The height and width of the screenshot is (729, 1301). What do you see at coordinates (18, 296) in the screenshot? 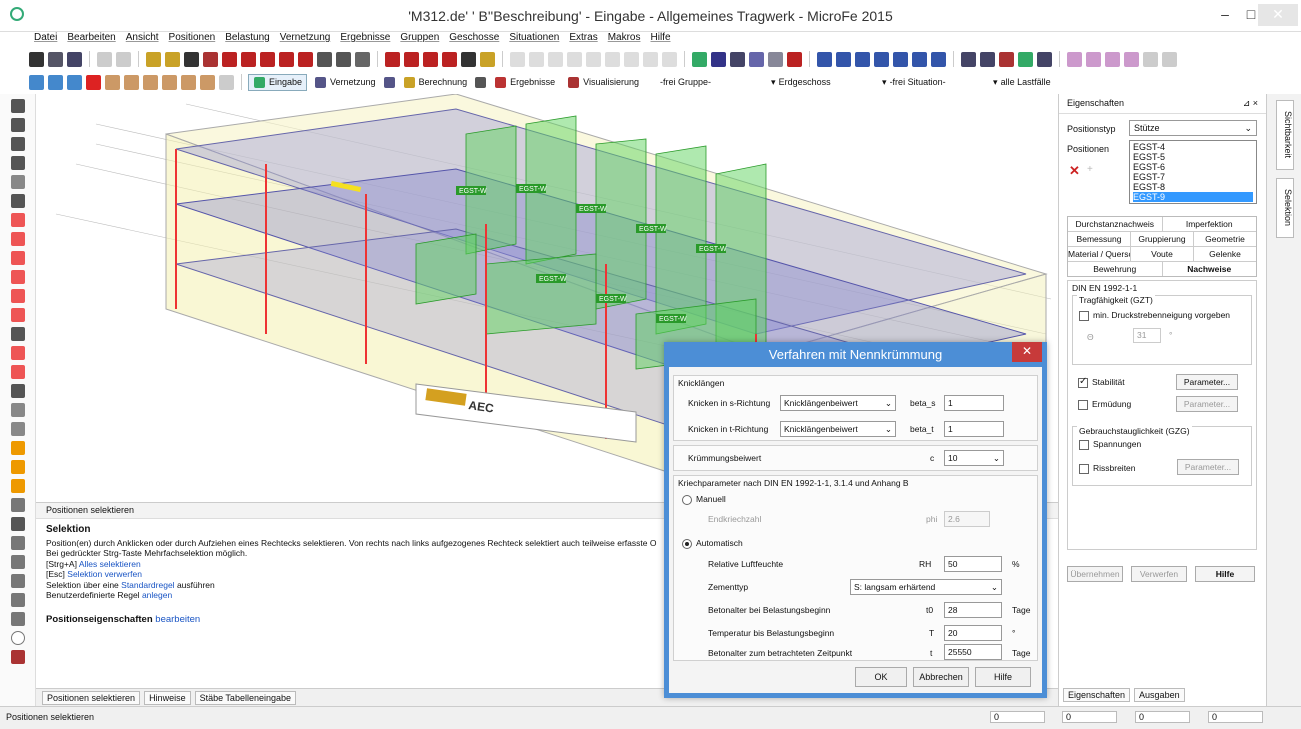
I see `spring-icon` at bounding box center [18, 296].